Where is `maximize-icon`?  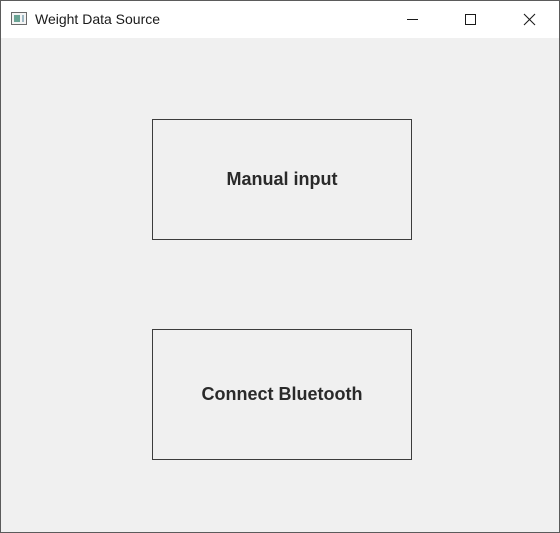
maximize-icon is located at coordinates (470, 19).